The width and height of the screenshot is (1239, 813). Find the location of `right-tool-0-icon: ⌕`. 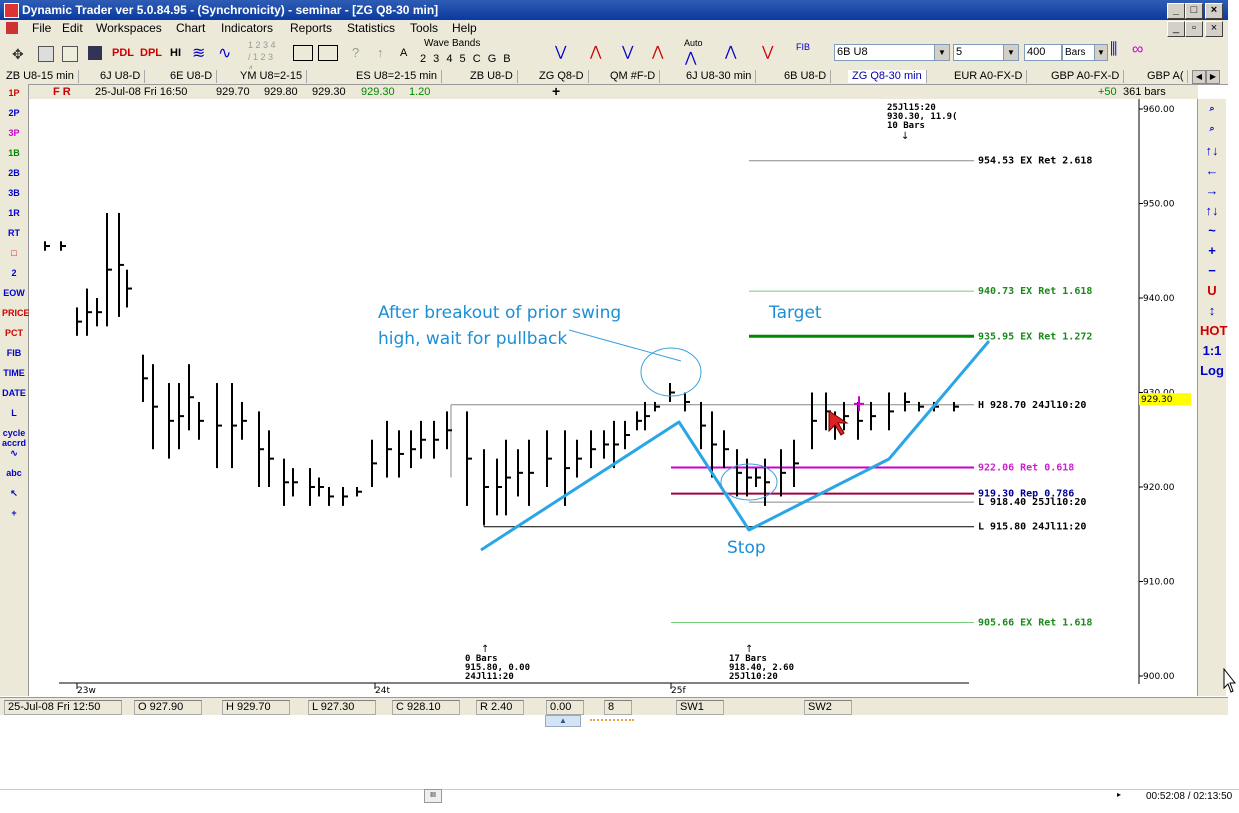

right-tool-0-icon: ⌕ is located at coordinates (1212, 108).